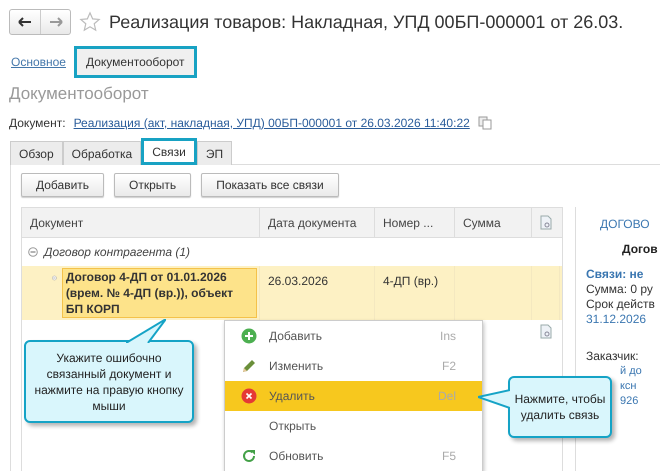  Describe the element at coordinates (353, 396) in the screenshot. I see `menu-item: Удалить Del` at that location.